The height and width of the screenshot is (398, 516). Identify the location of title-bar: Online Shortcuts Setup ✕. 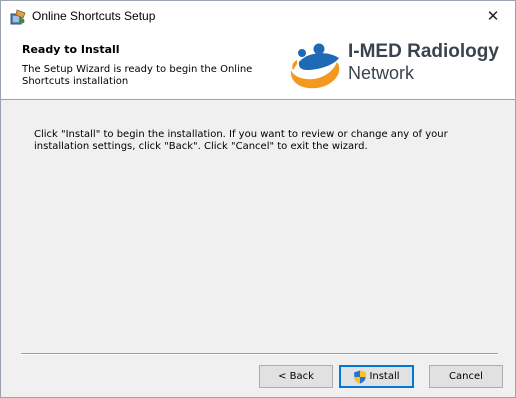
(258, 16).